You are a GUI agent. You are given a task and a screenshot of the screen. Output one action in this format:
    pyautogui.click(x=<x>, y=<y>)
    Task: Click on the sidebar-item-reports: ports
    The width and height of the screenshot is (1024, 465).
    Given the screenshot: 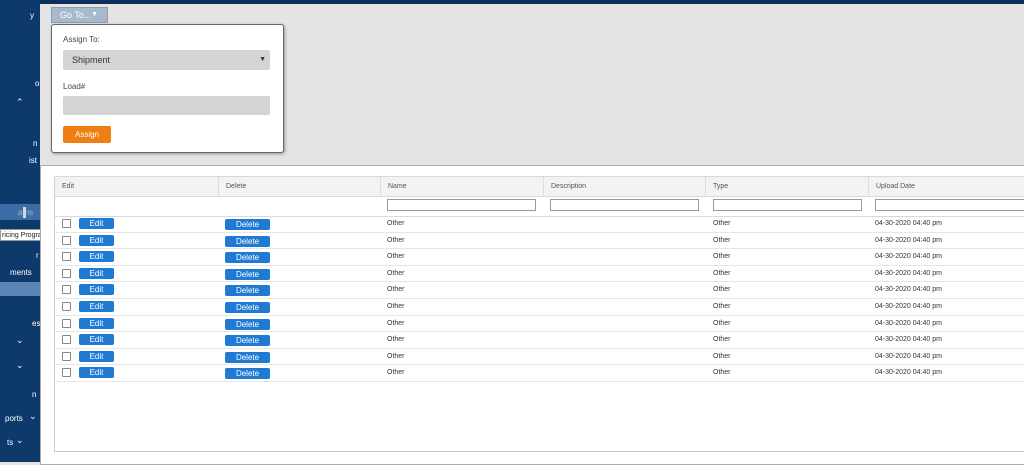 What is the action you would take?
    pyautogui.click(x=14, y=418)
    